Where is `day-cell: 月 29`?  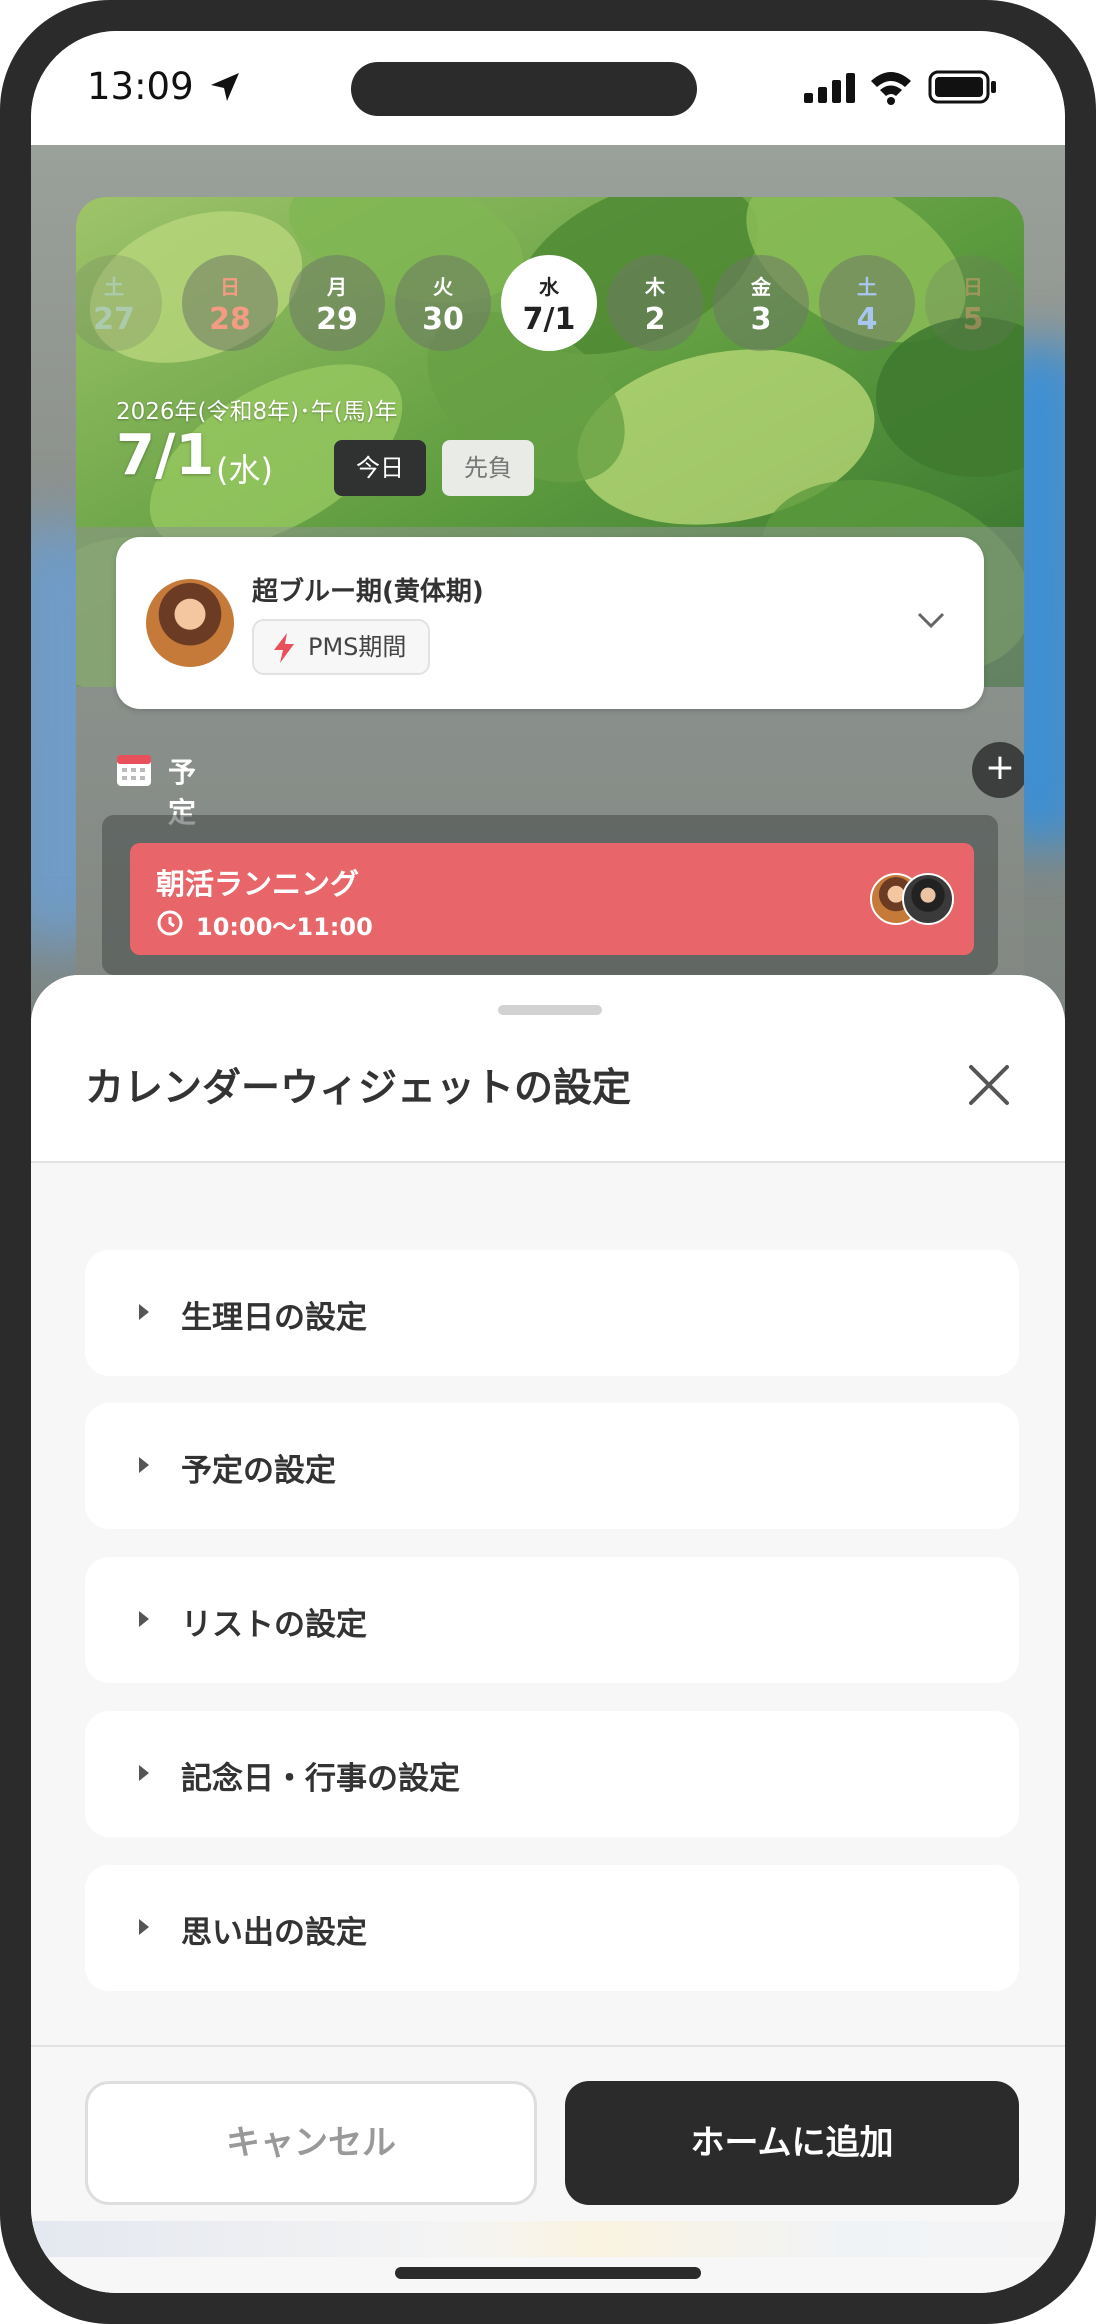 day-cell: 月 29 is located at coordinates (337, 303).